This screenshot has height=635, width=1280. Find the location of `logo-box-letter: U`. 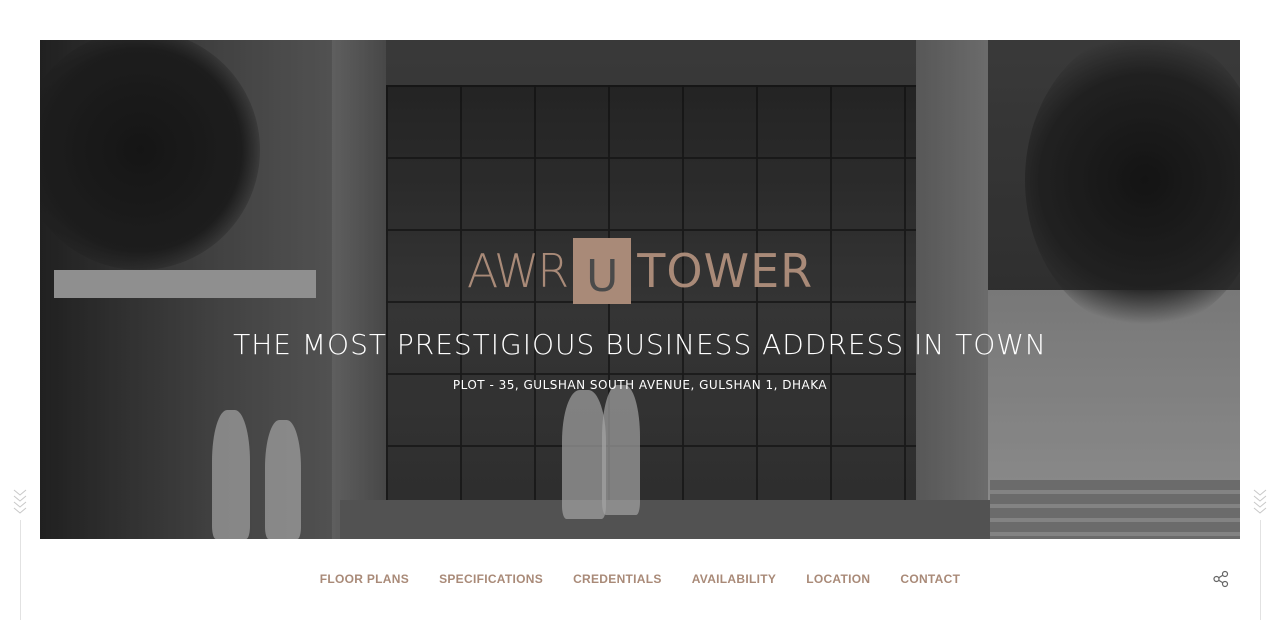

logo-box-letter: U is located at coordinates (602, 271).